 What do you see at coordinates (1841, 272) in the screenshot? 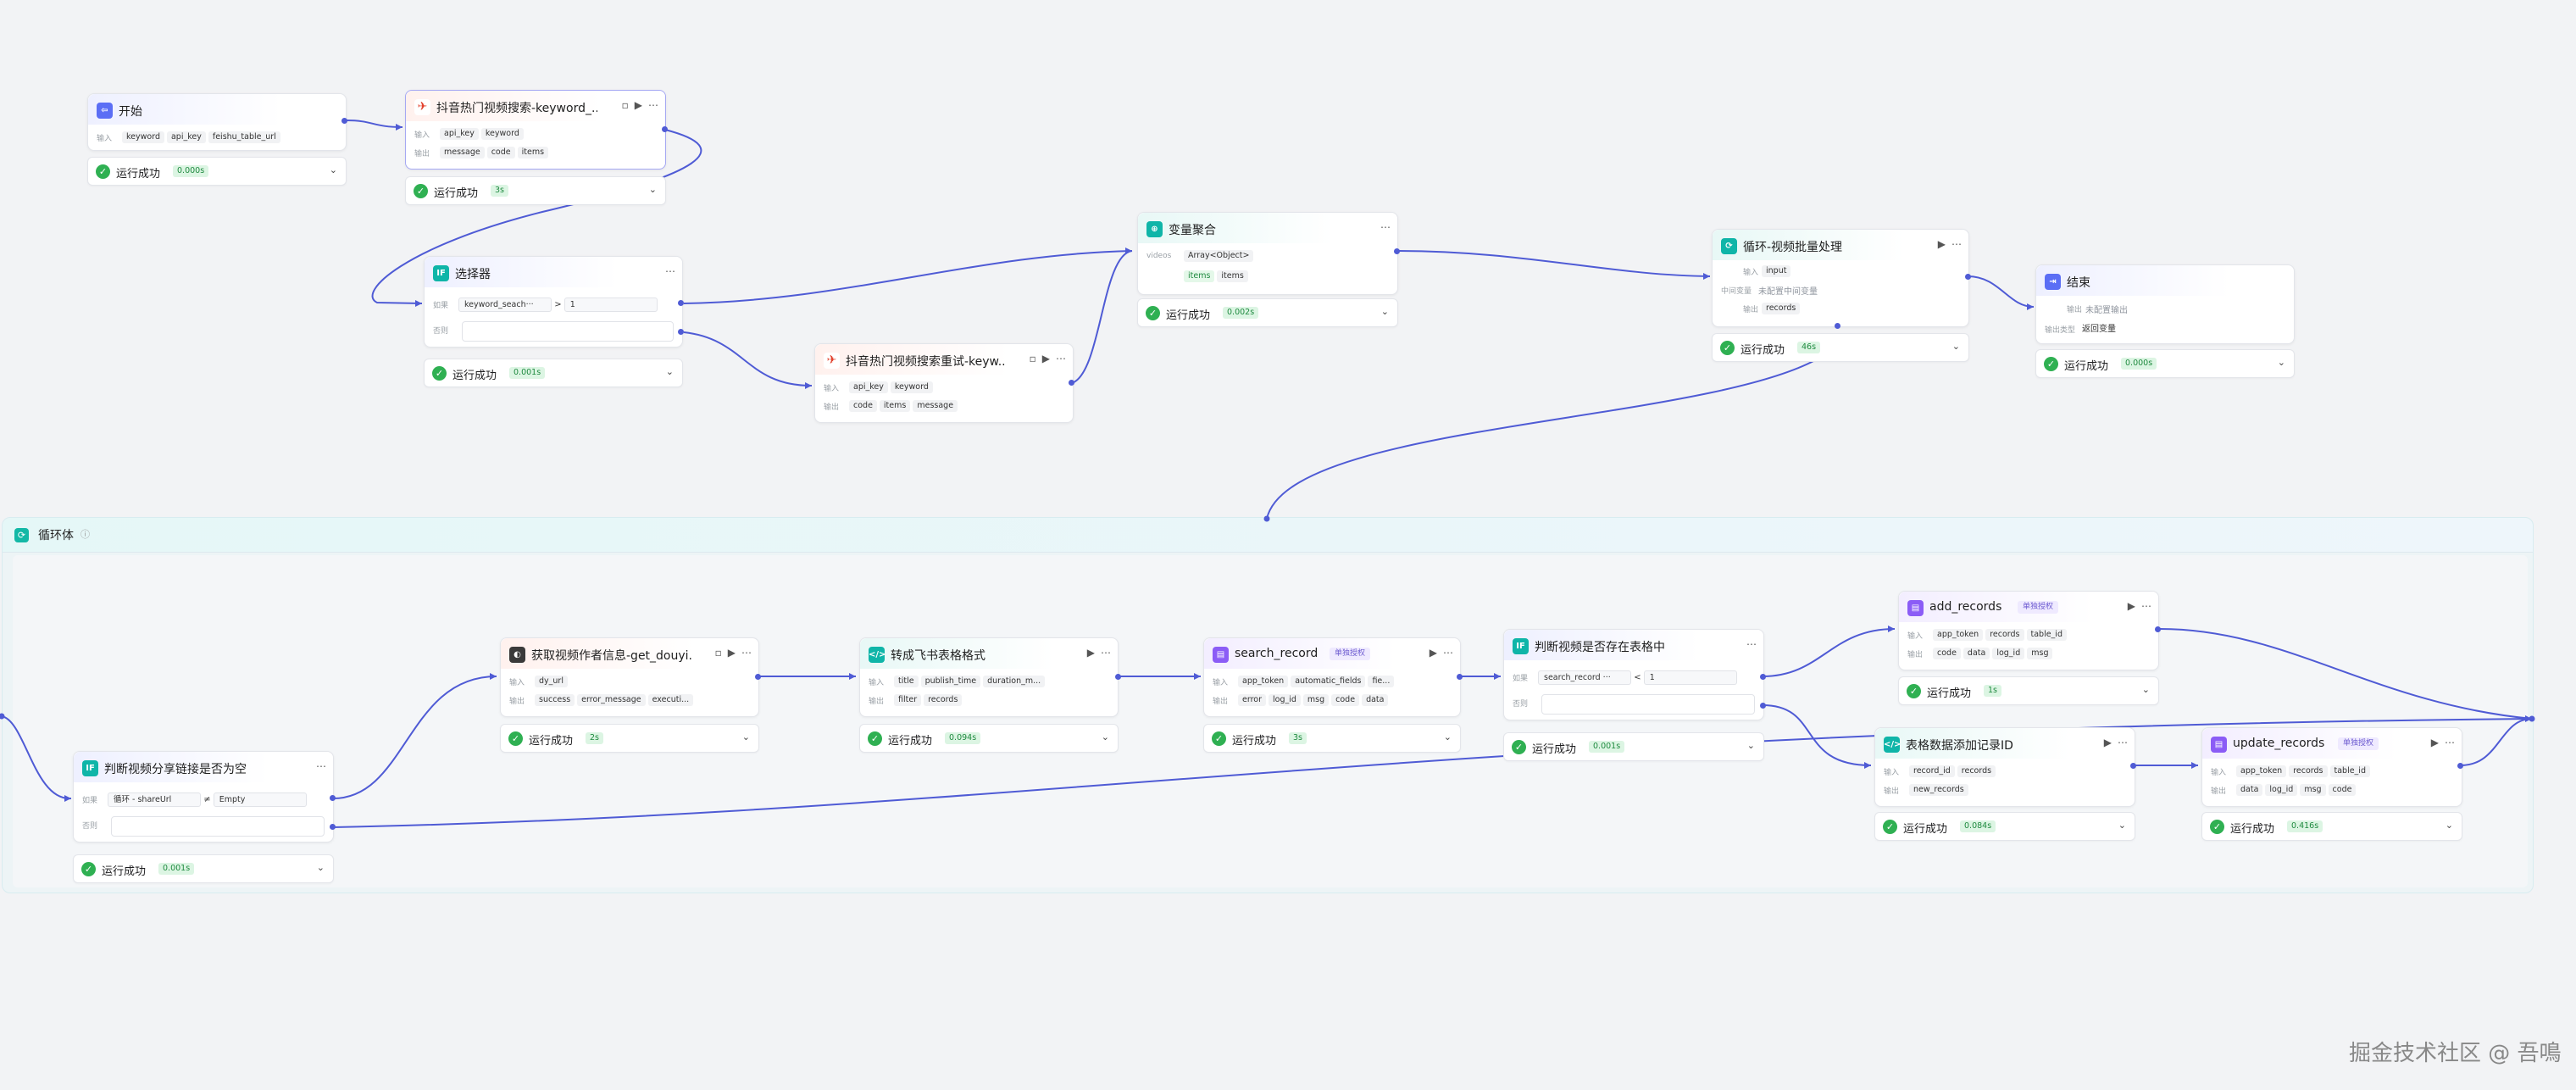
I see `input-row: 输入 input` at bounding box center [1841, 272].